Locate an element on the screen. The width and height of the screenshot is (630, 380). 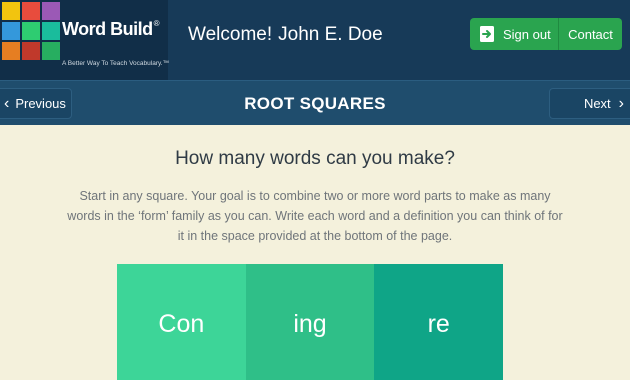
root-square-re: re is located at coordinates (439, 322).